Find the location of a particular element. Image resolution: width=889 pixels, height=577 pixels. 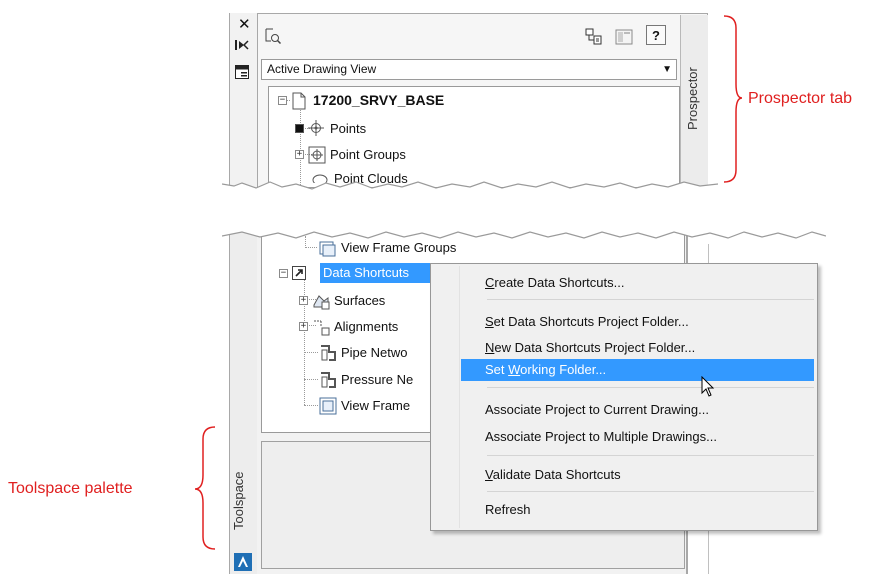

tree-layout-icon is located at coordinates (594, 37).